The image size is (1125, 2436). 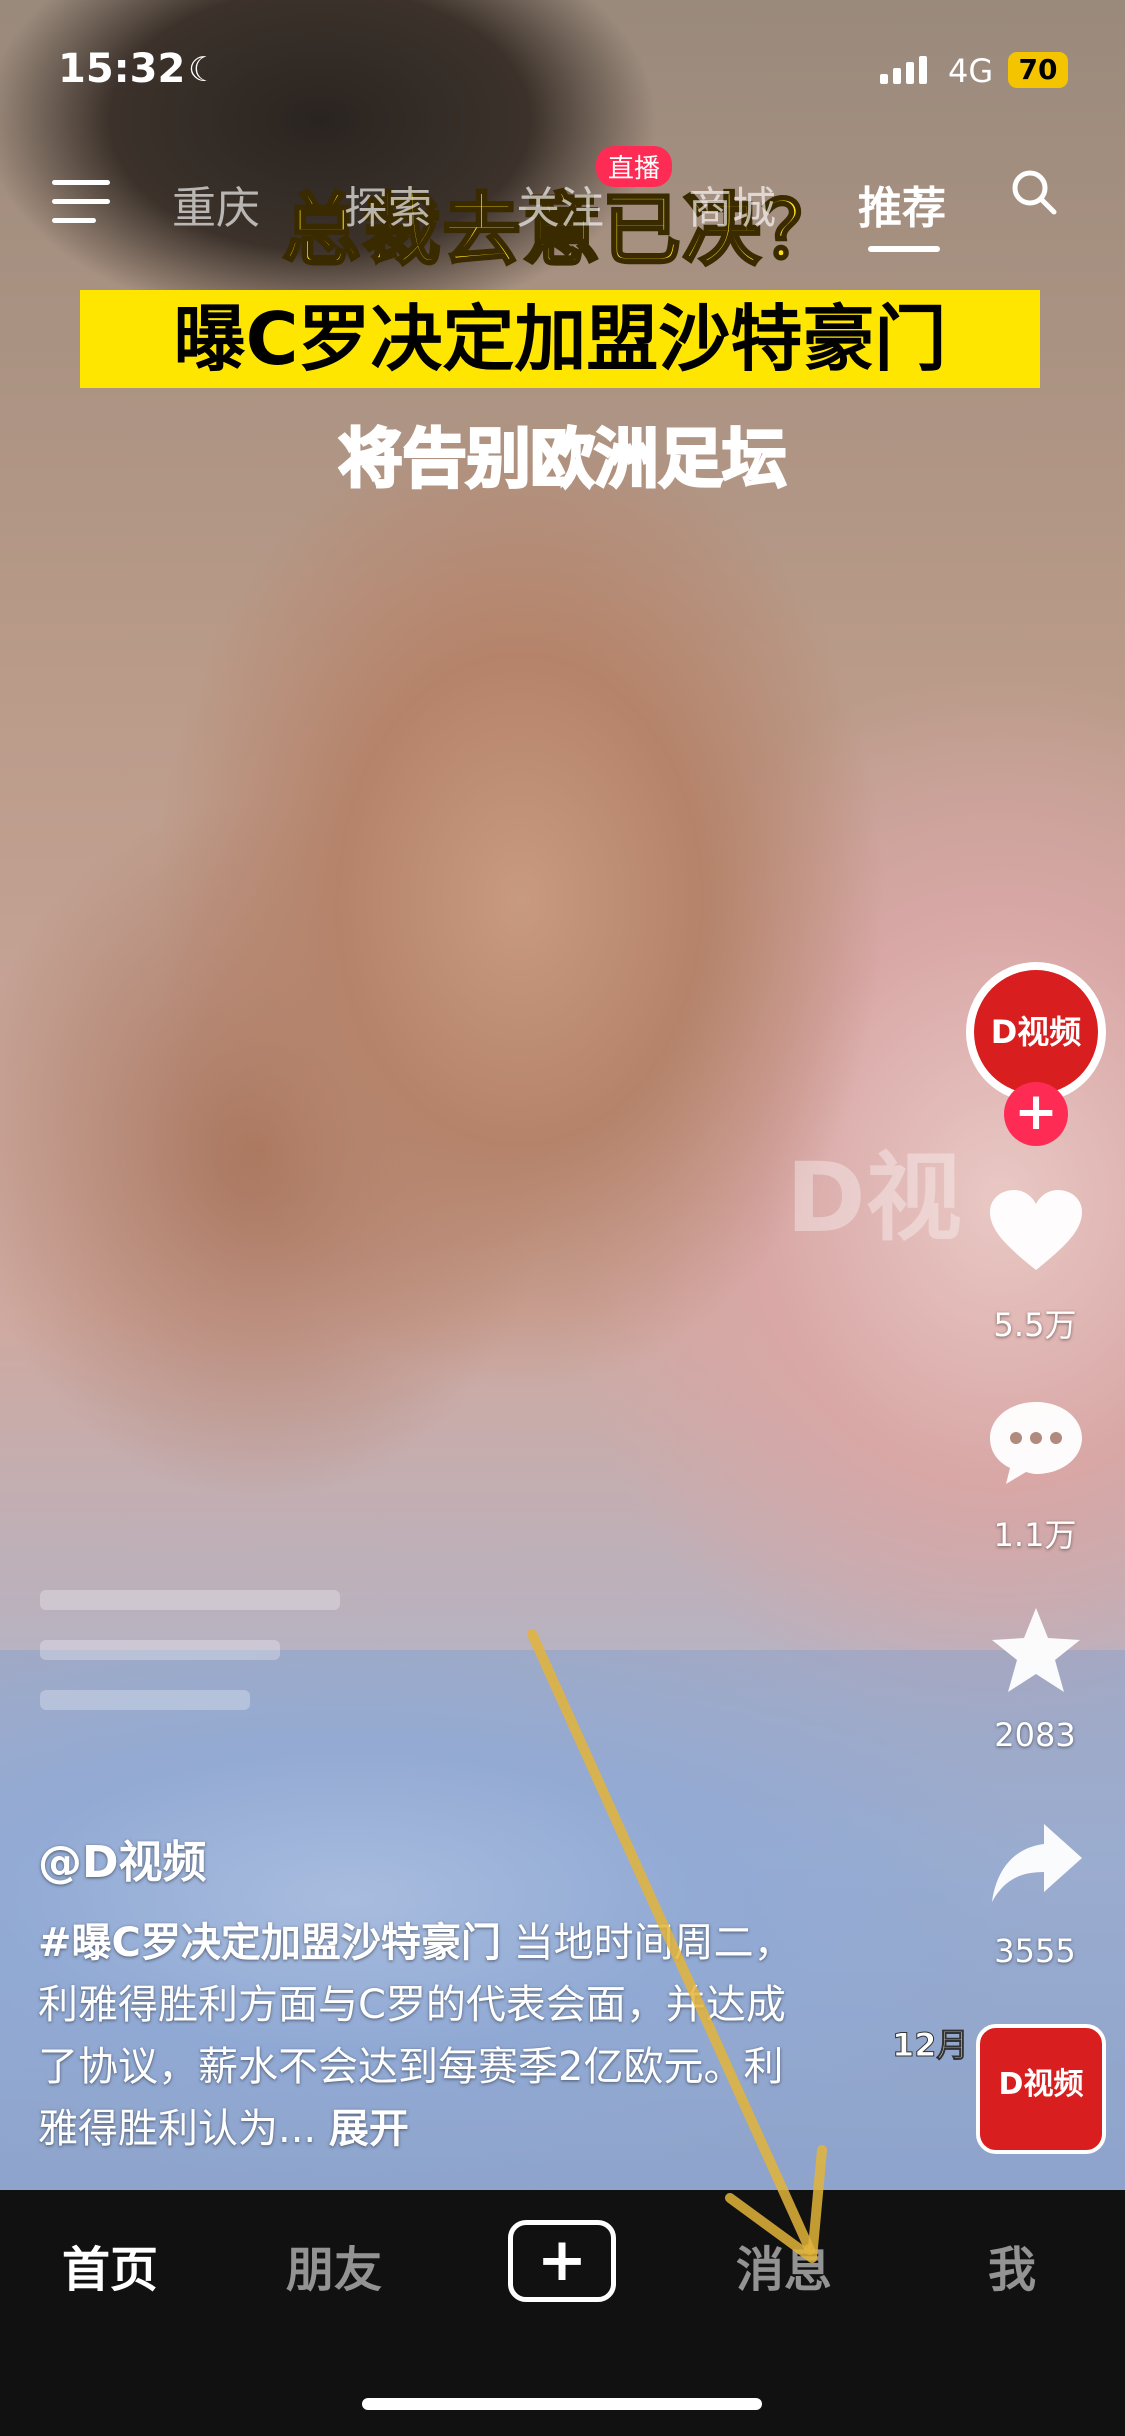 What do you see at coordinates (562, 2261) in the screenshot?
I see `create-button: +` at bounding box center [562, 2261].